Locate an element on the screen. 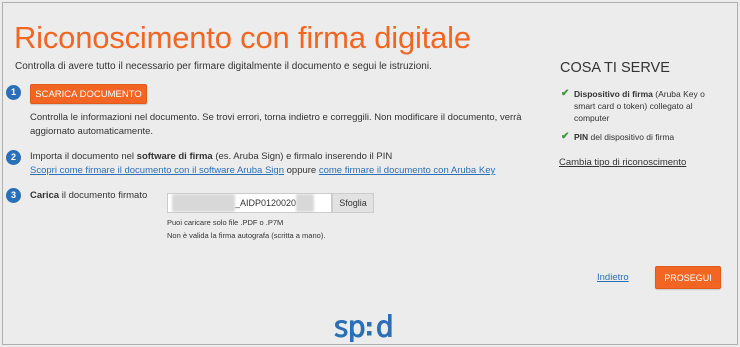  step-2-oppure: oppure is located at coordinates (301, 170).